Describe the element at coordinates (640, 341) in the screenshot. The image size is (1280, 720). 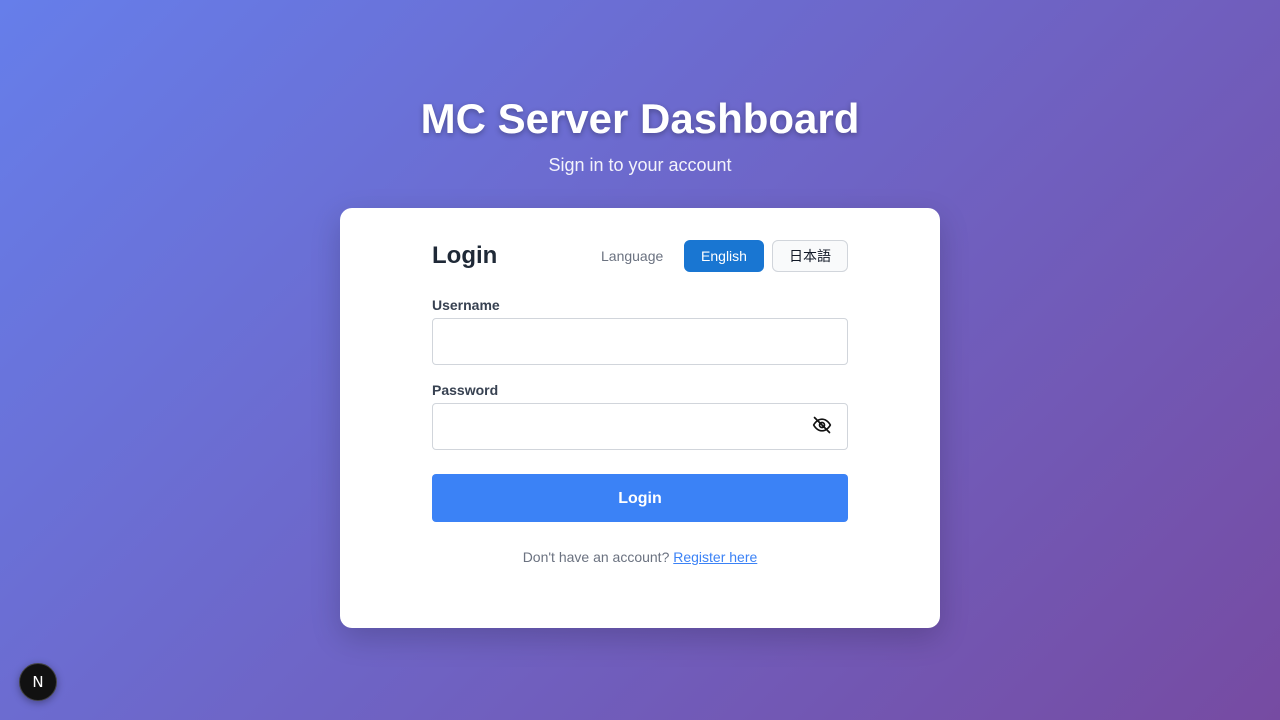
I see `username-input` at that location.